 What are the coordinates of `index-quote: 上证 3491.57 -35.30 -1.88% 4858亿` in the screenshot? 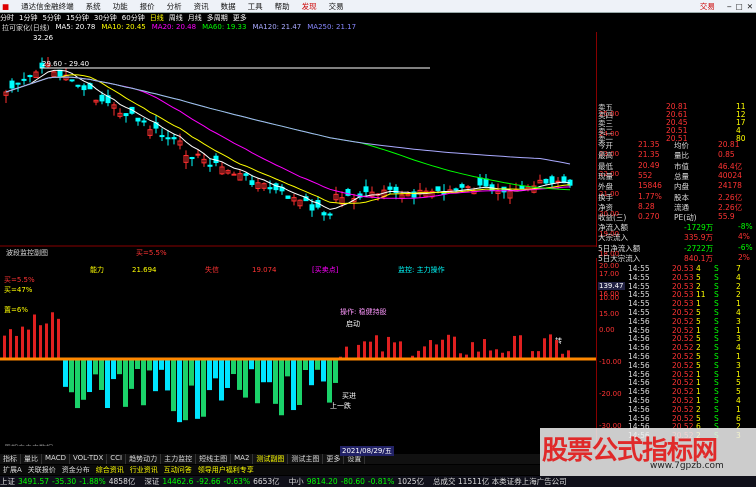 It's located at (69, 481).